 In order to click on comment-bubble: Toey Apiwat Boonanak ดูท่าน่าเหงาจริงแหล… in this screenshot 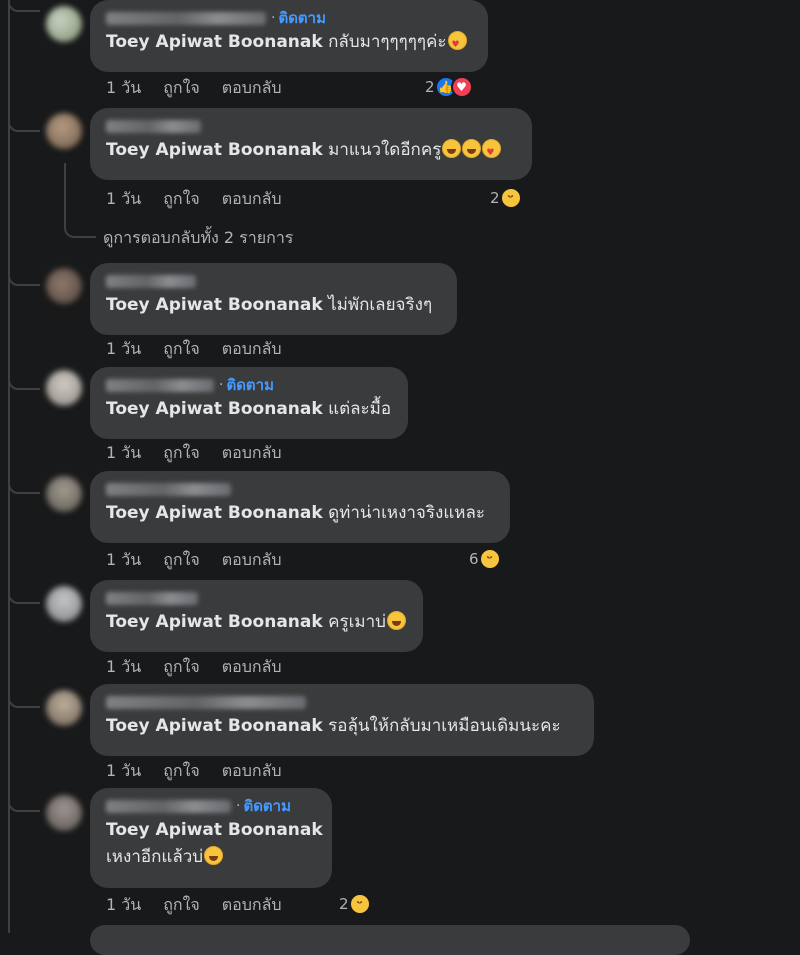, I will do `click(300, 507)`.